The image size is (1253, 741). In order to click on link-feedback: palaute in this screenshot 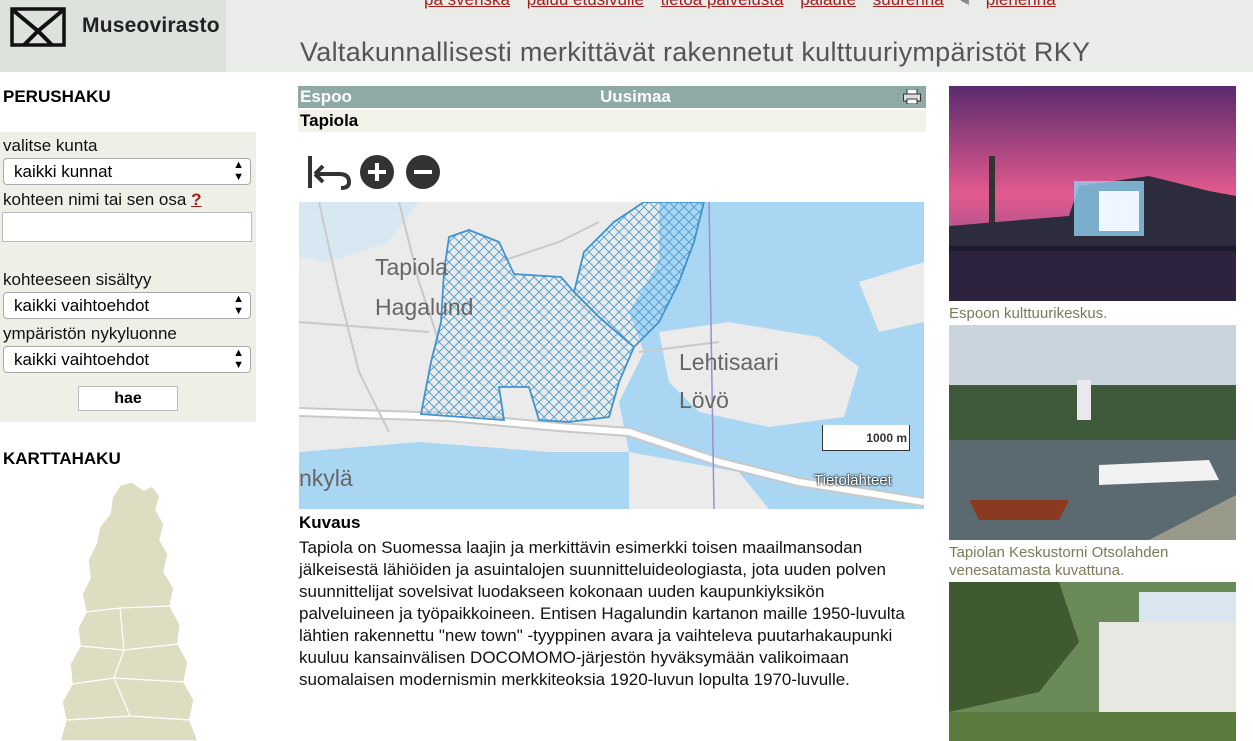, I will do `click(828, 4)`.